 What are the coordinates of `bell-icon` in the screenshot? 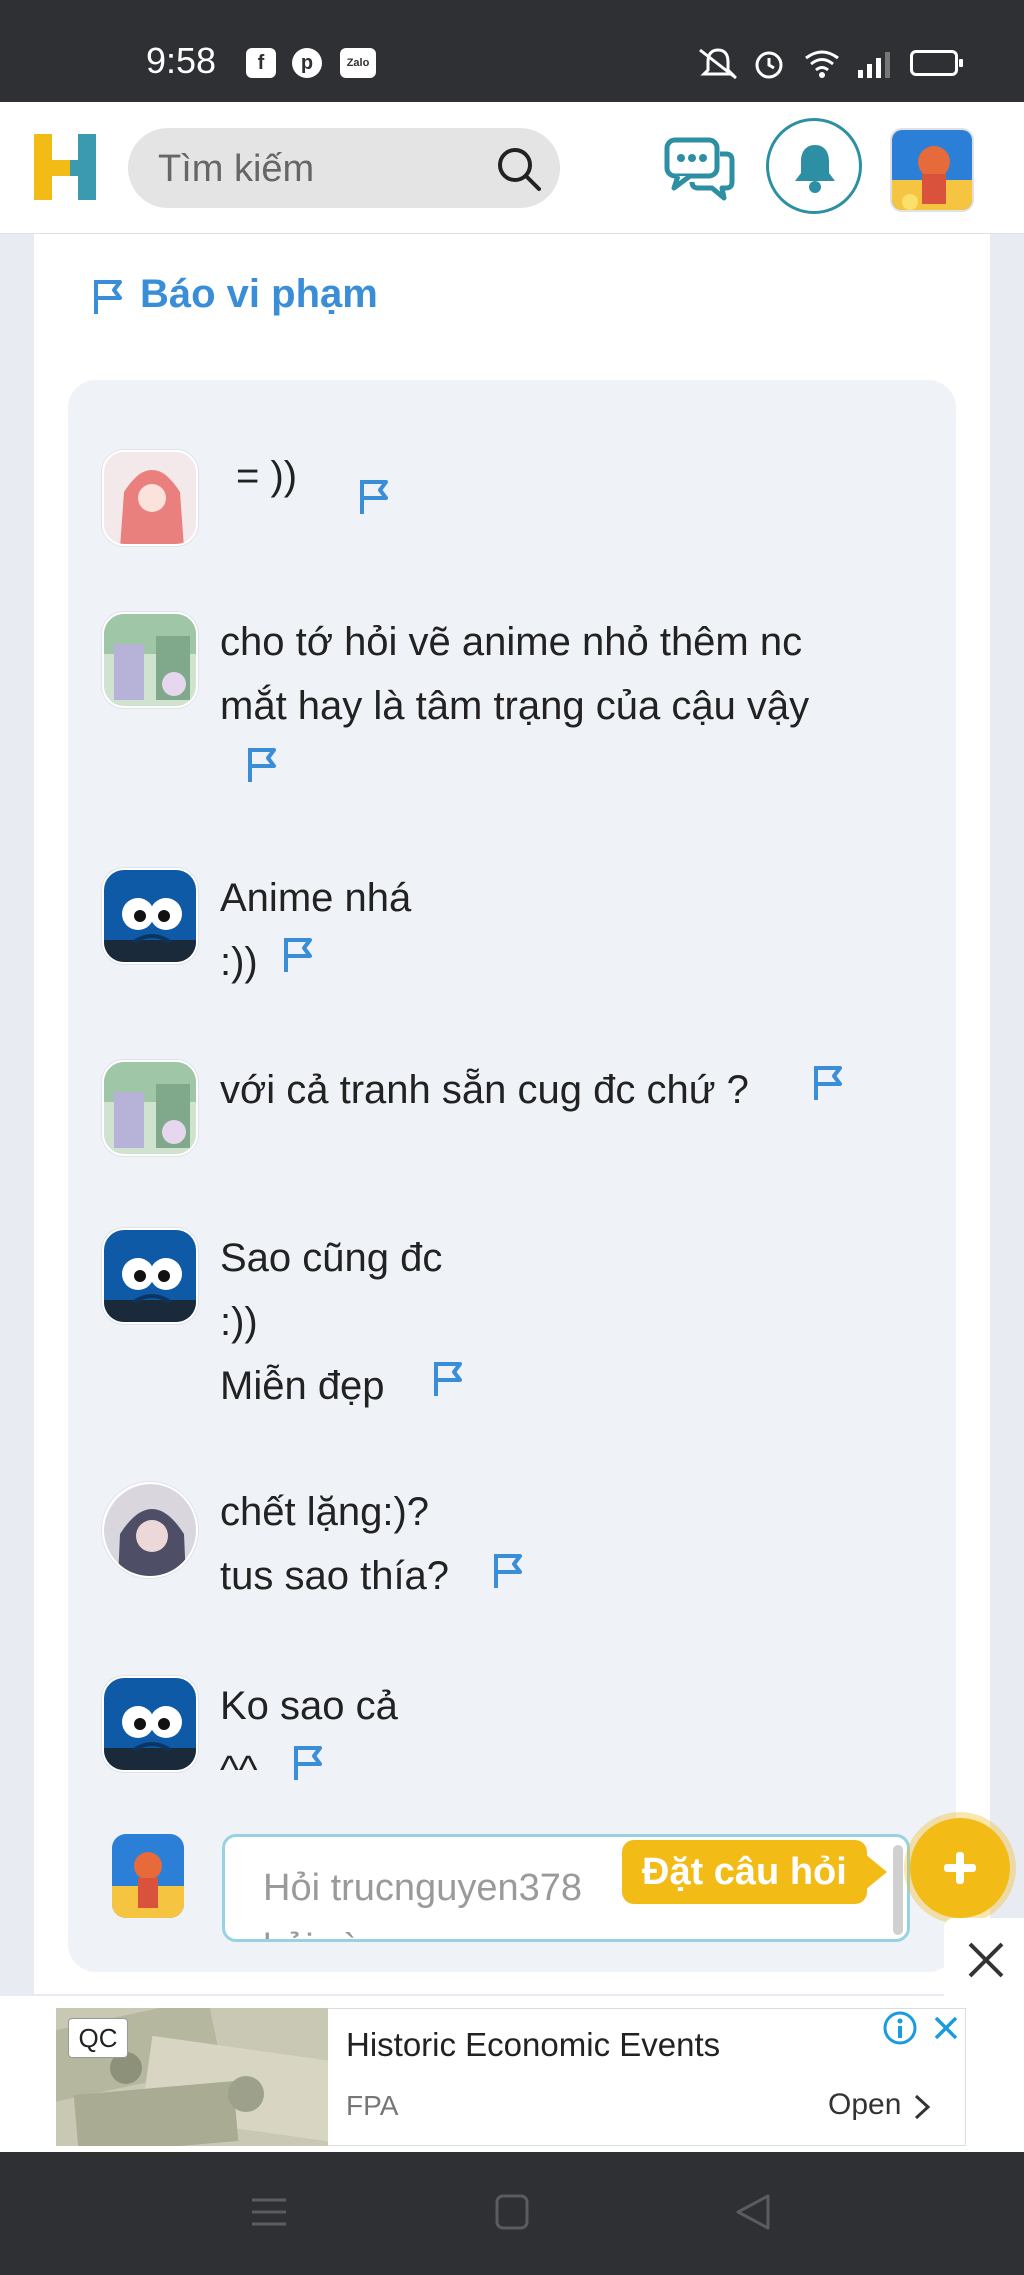 It's located at (815, 169).